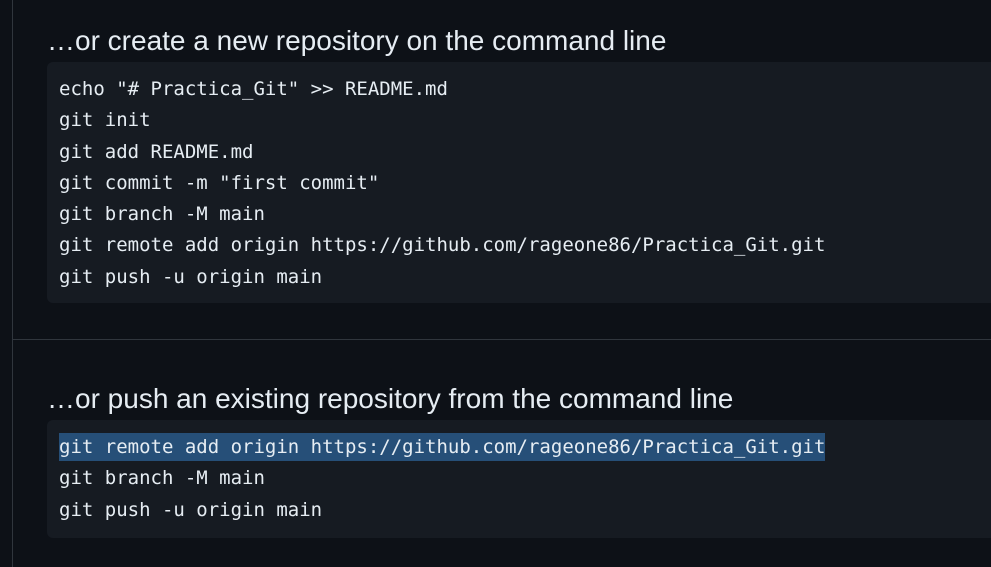 Image resolution: width=991 pixels, height=567 pixels. What do you see at coordinates (442, 120) in the screenshot?
I see `code-line: git init` at bounding box center [442, 120].